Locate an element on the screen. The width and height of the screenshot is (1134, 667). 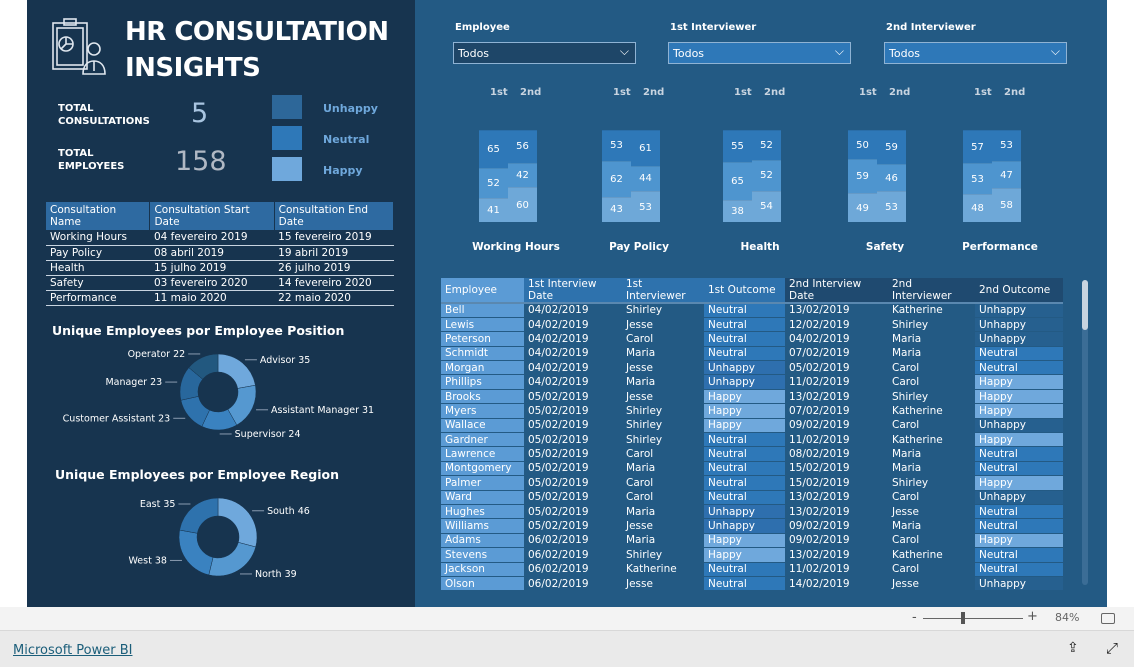
stacked-segment-happy: 41 is located at coordinates (493, 210).